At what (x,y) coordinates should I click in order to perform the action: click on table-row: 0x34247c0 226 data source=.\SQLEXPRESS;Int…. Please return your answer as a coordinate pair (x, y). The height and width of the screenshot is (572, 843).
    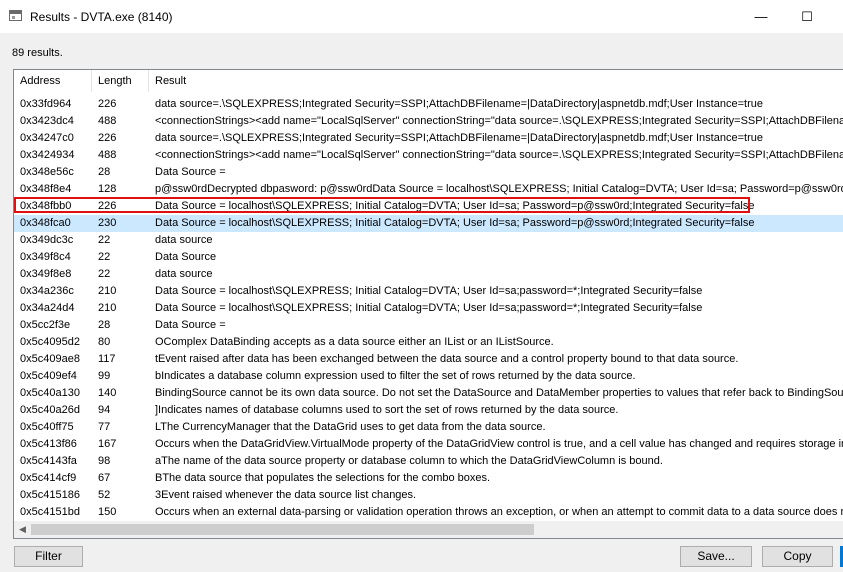
    Looking at the image, I should click on (428, 138).